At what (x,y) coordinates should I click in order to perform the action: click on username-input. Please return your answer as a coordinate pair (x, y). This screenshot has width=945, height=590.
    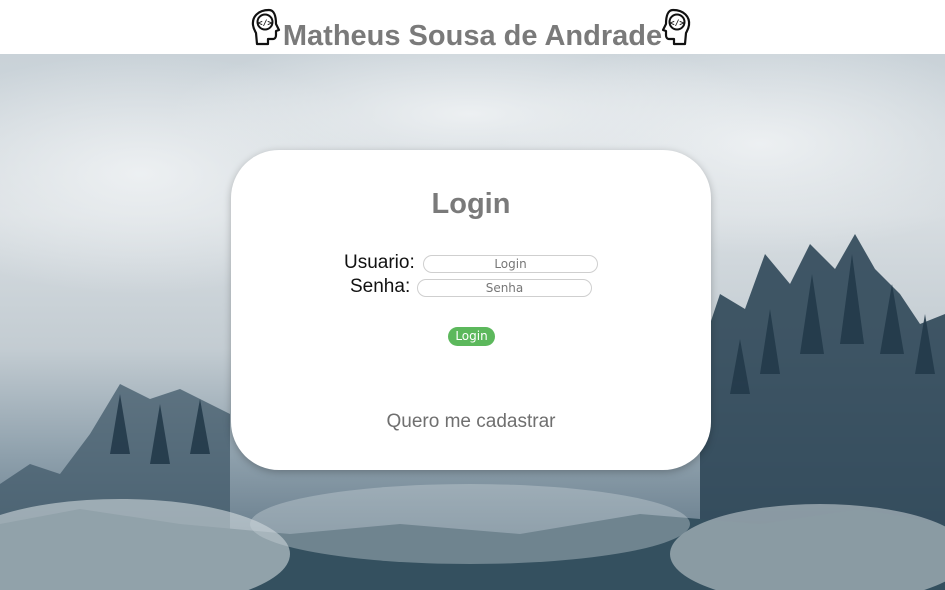
    Looking at the image, I should click on (510, 264).